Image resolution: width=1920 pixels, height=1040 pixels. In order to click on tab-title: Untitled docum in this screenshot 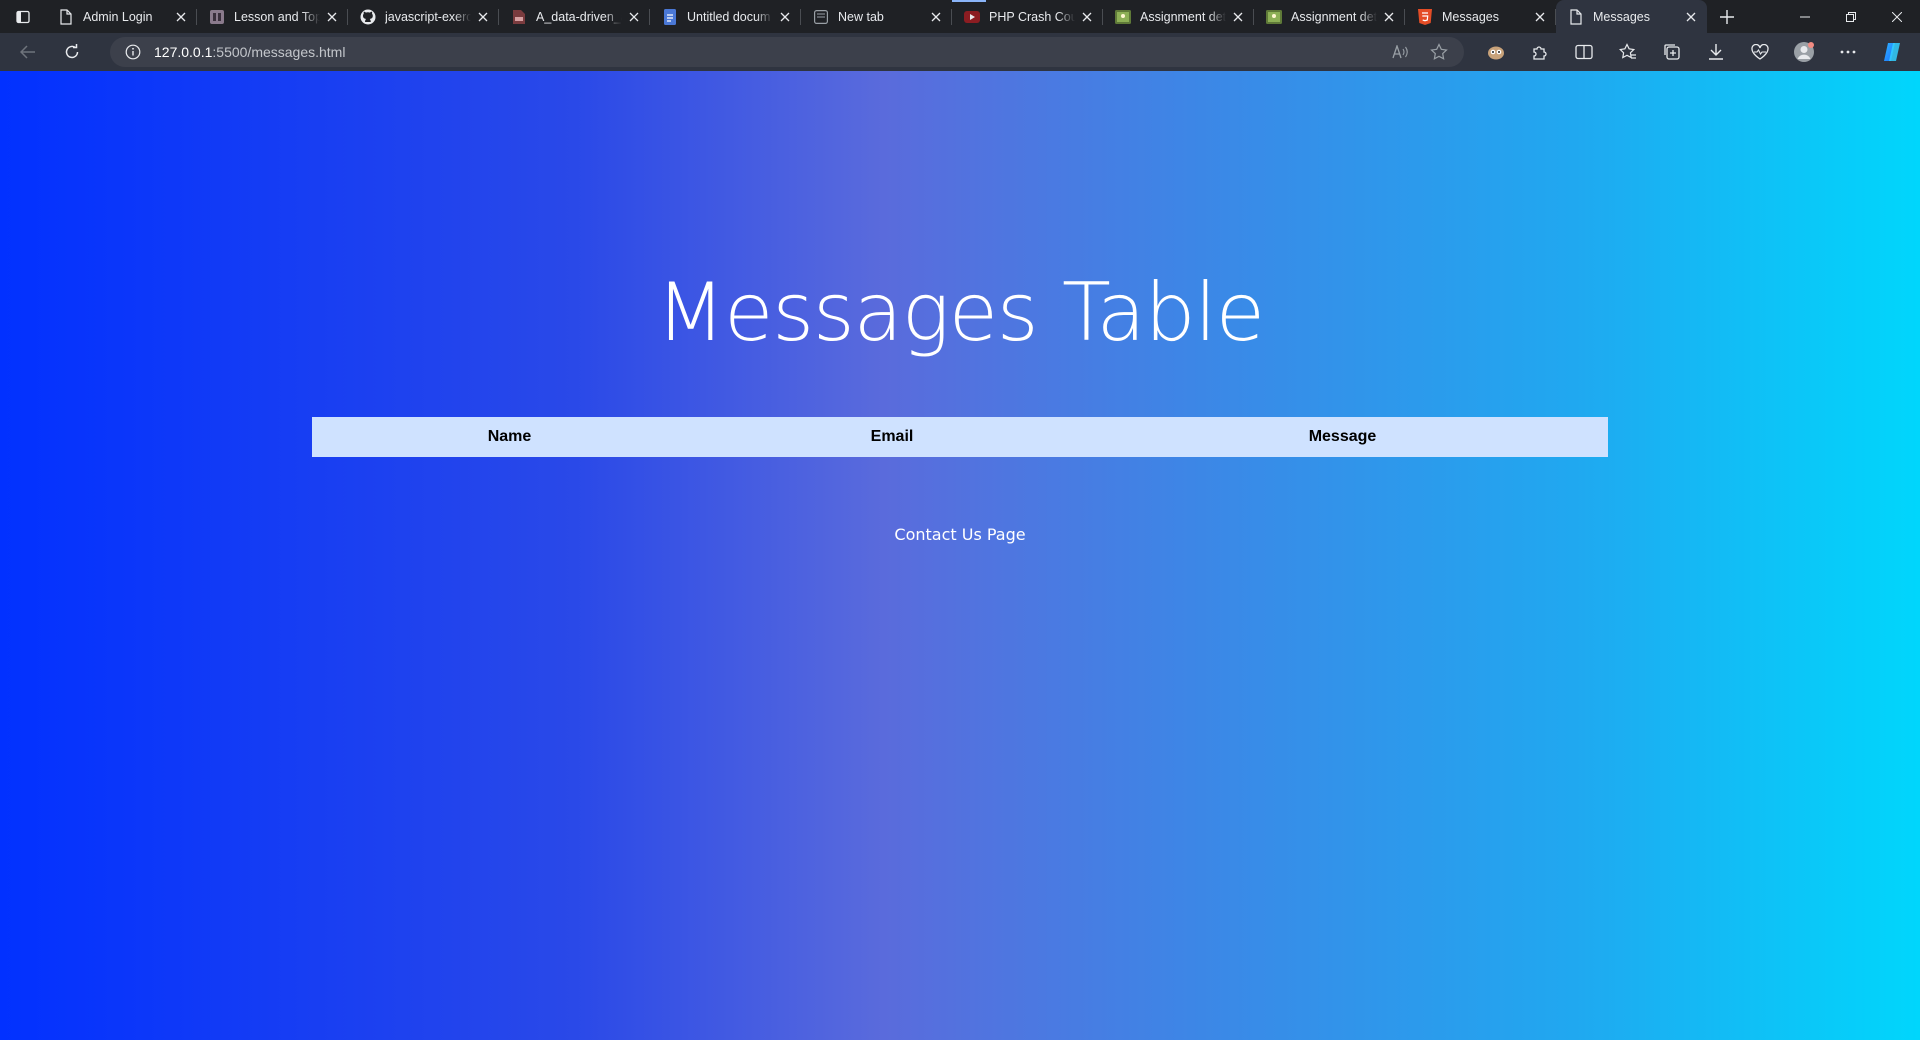, I will do `click(729, 16)`.